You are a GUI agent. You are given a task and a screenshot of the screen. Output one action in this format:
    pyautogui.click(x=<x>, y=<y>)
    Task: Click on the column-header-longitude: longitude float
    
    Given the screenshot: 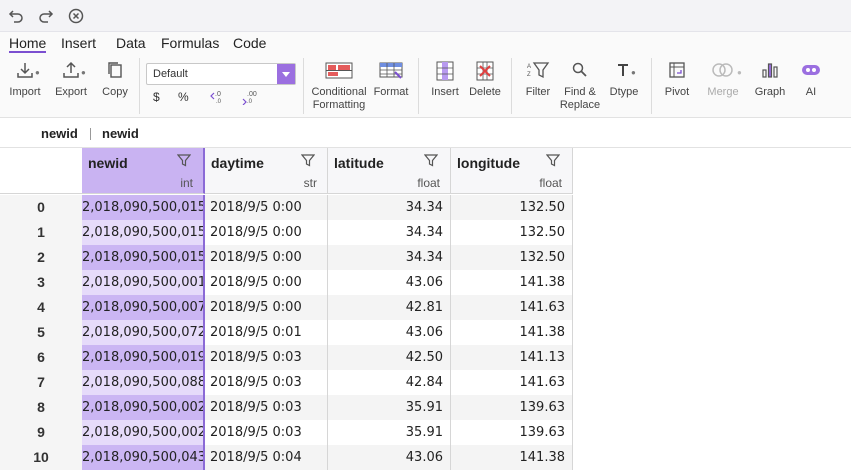 What is the action you would take?
    pyautogui.click(x=512, y=171)
    